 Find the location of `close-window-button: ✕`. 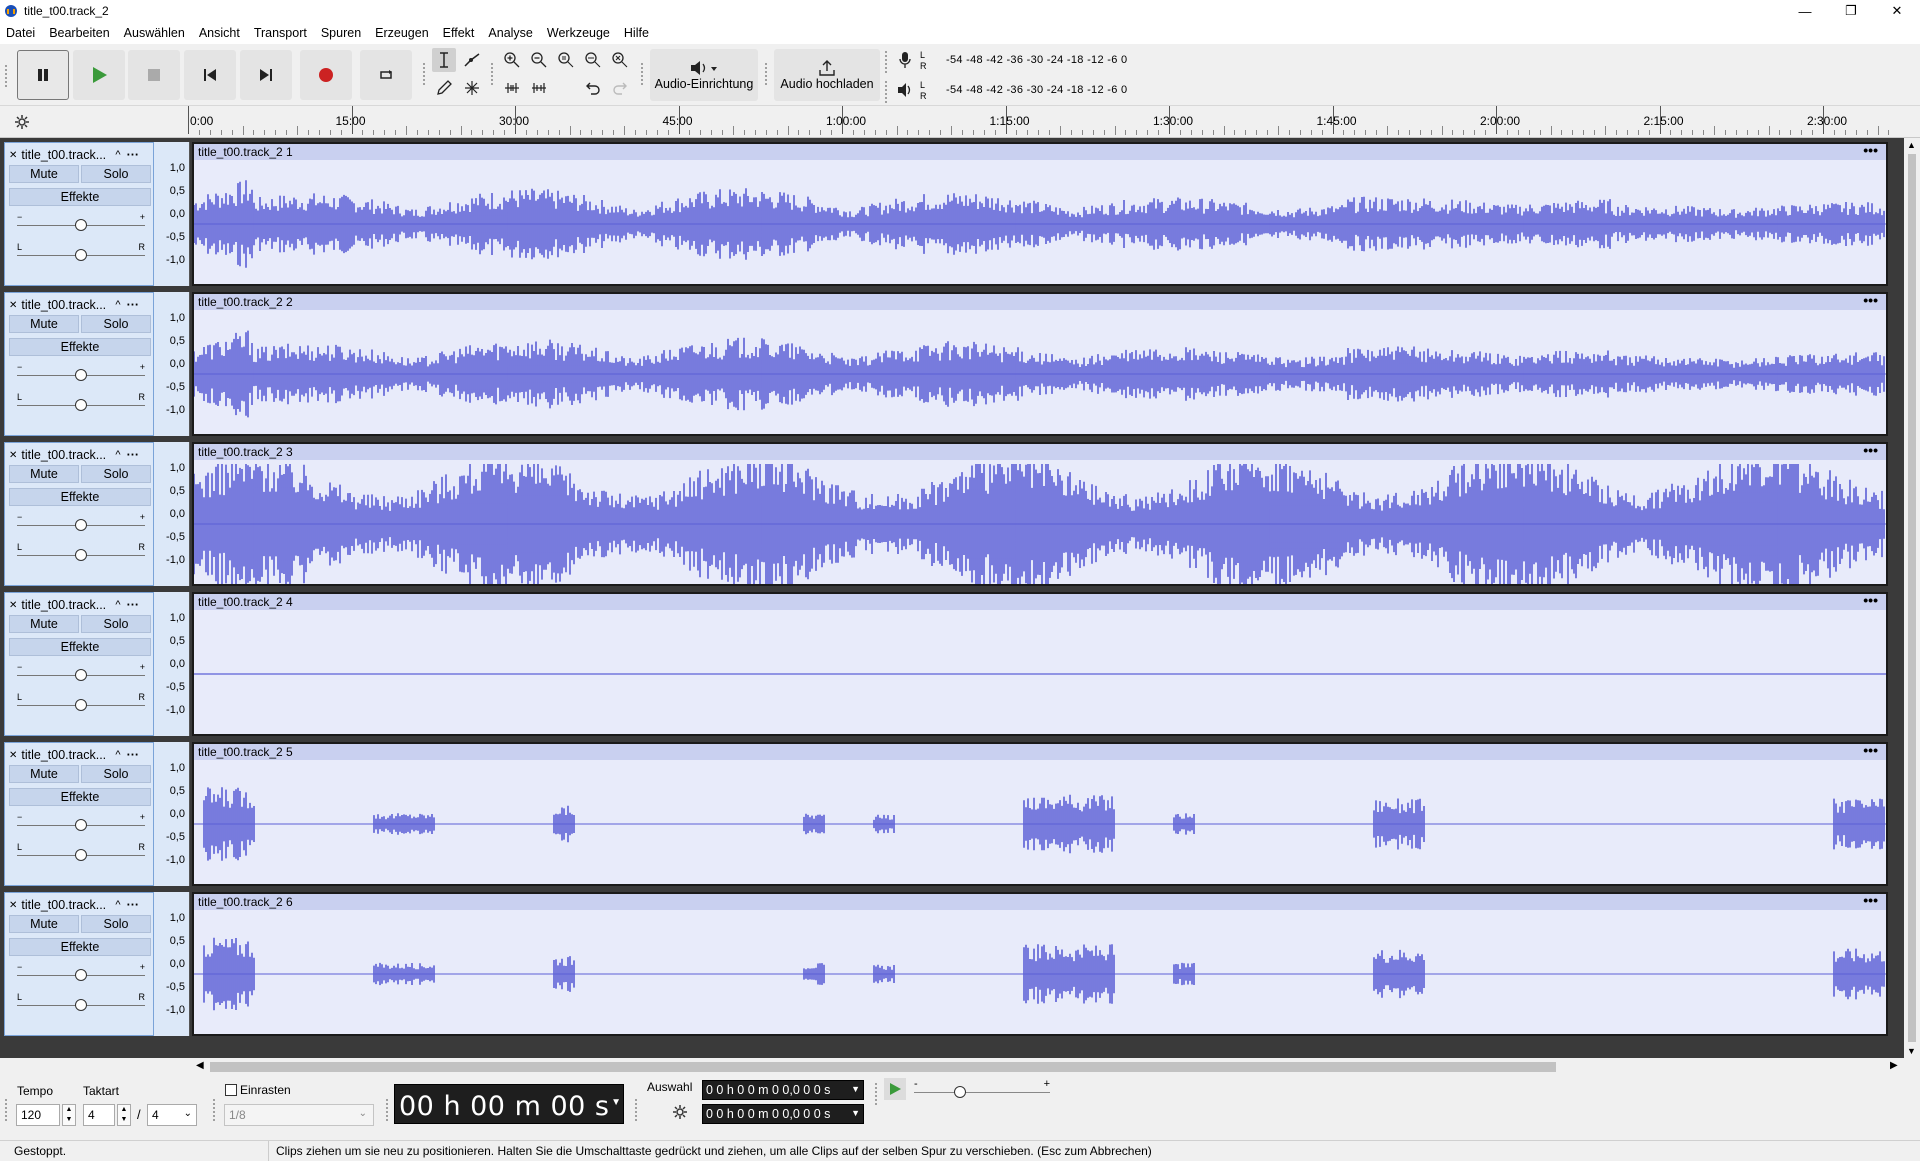

close-window-button: ✕ is located at coordinates (1897, 11).